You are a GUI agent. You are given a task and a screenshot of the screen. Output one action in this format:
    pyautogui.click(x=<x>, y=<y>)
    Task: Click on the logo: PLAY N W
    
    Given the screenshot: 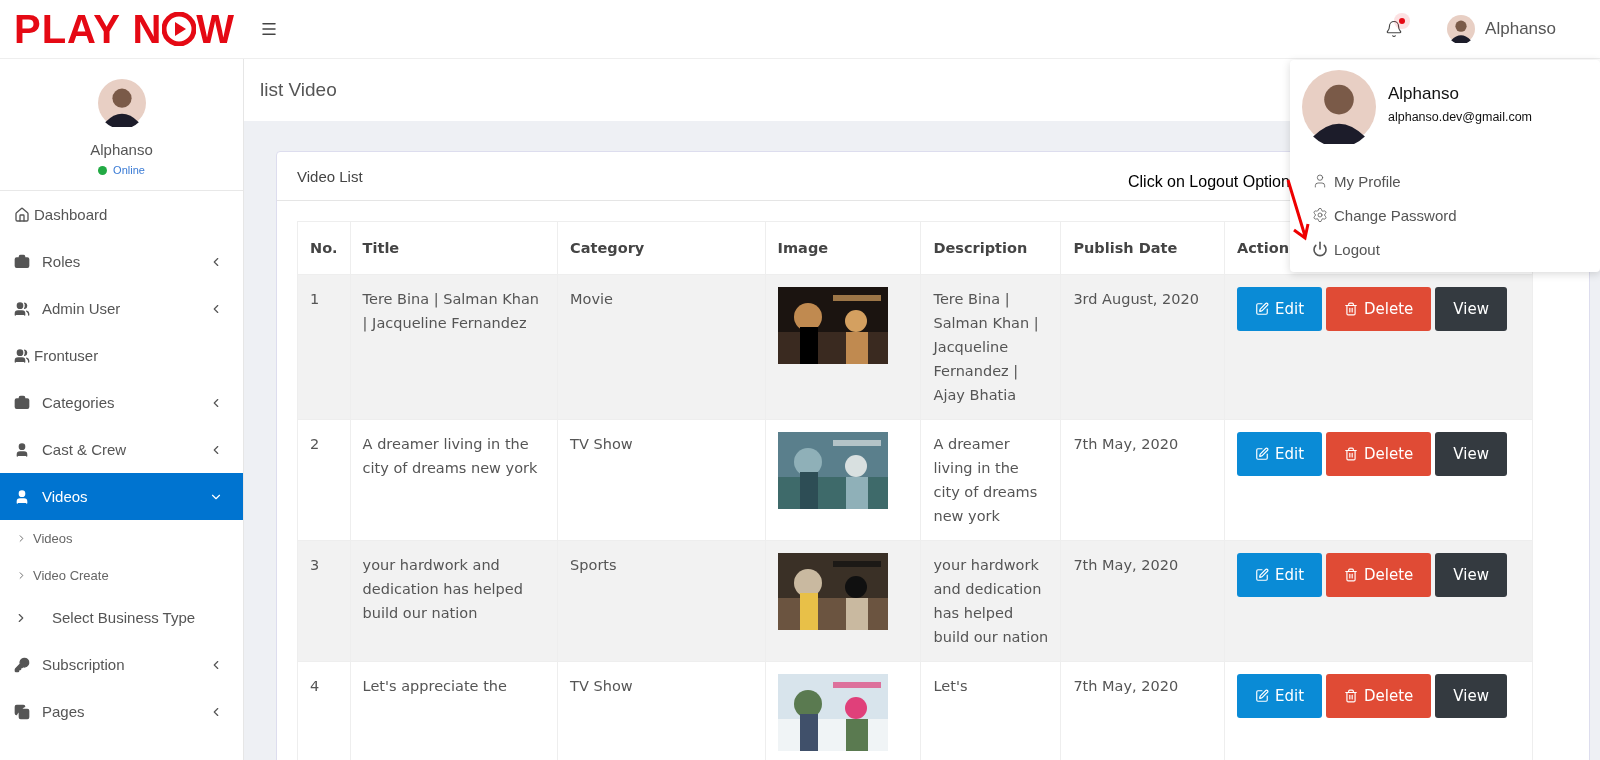 What is the action you would take?
    pyautogui.click(x=125, y=29)
    